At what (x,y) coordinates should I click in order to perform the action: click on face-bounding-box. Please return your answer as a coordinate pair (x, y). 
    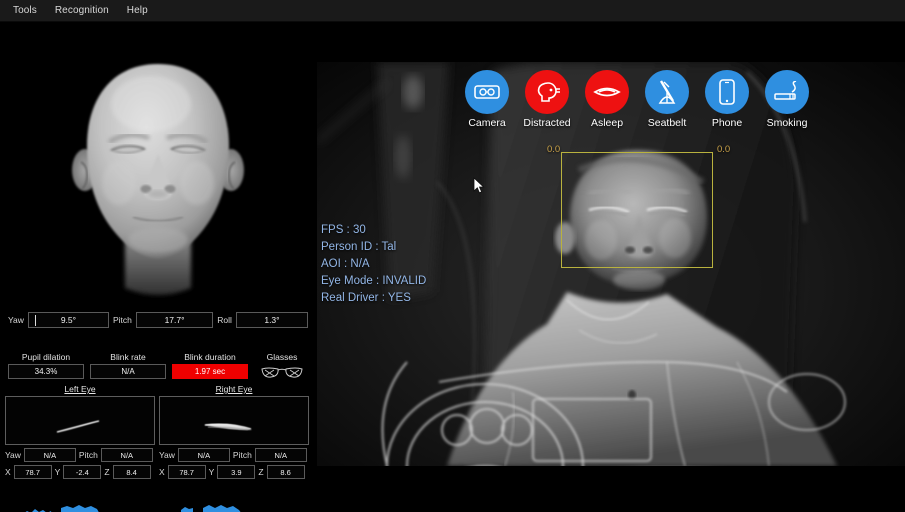
    Looking at the image, I should click on (637, 210).